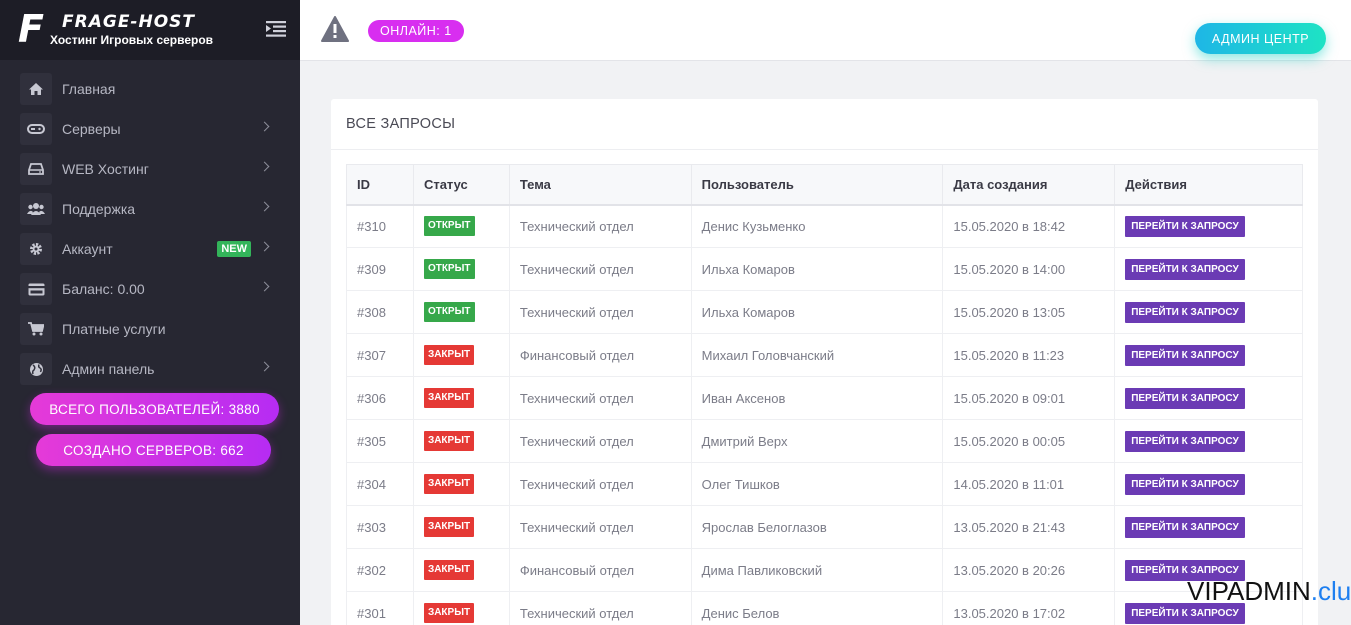  I want to click on sidebar-item-admin-panel: Админ панель, so click(151, 369).